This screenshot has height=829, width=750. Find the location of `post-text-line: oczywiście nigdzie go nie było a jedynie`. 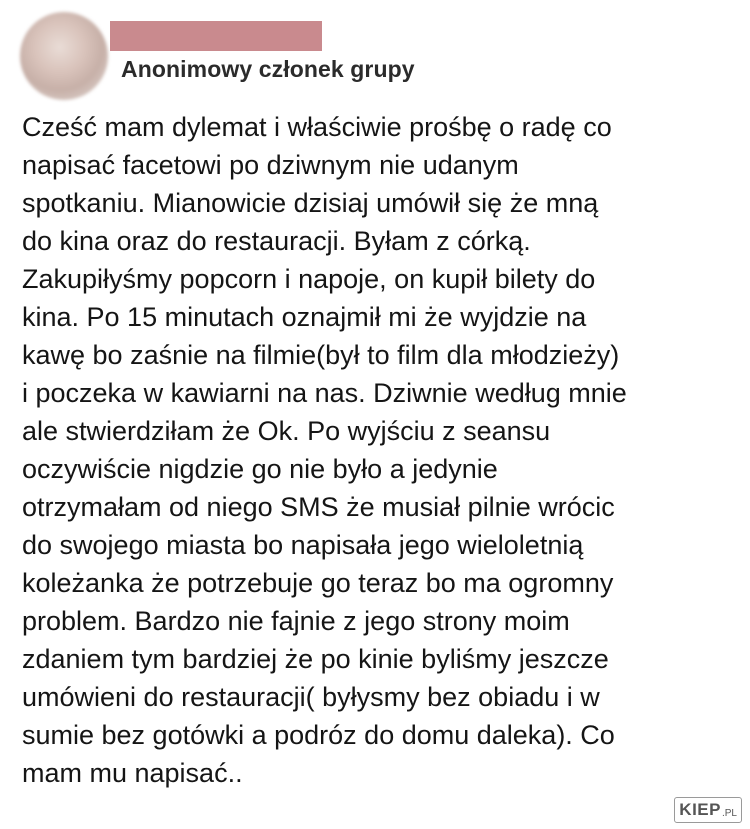

post-text-line: oczywiście nigdzie go nie było a jedynie is located at coordinates (260, 469).